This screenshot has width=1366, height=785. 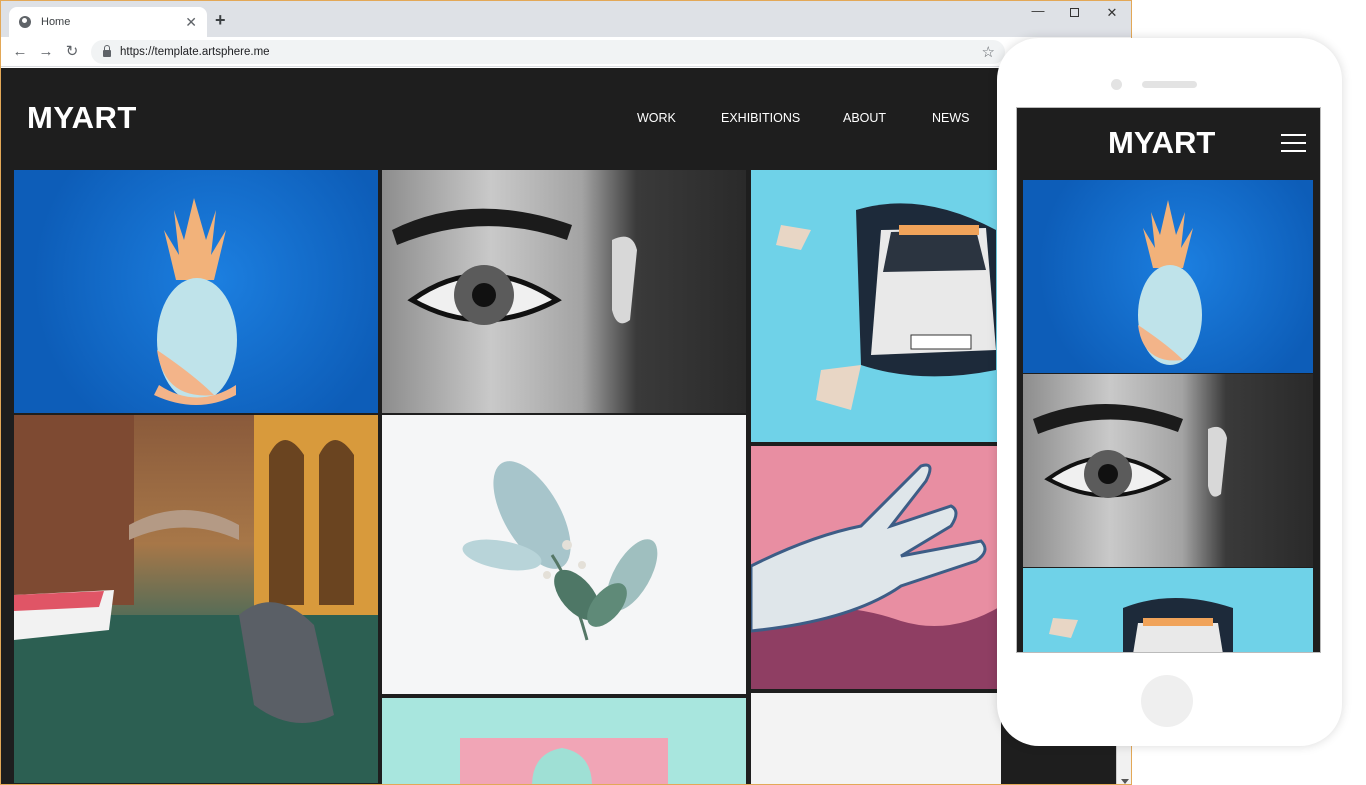 What do you see at coordinates (1074, 12) in the screenshot?
I see `maximize-icon` at bounding box center [1074, 12].